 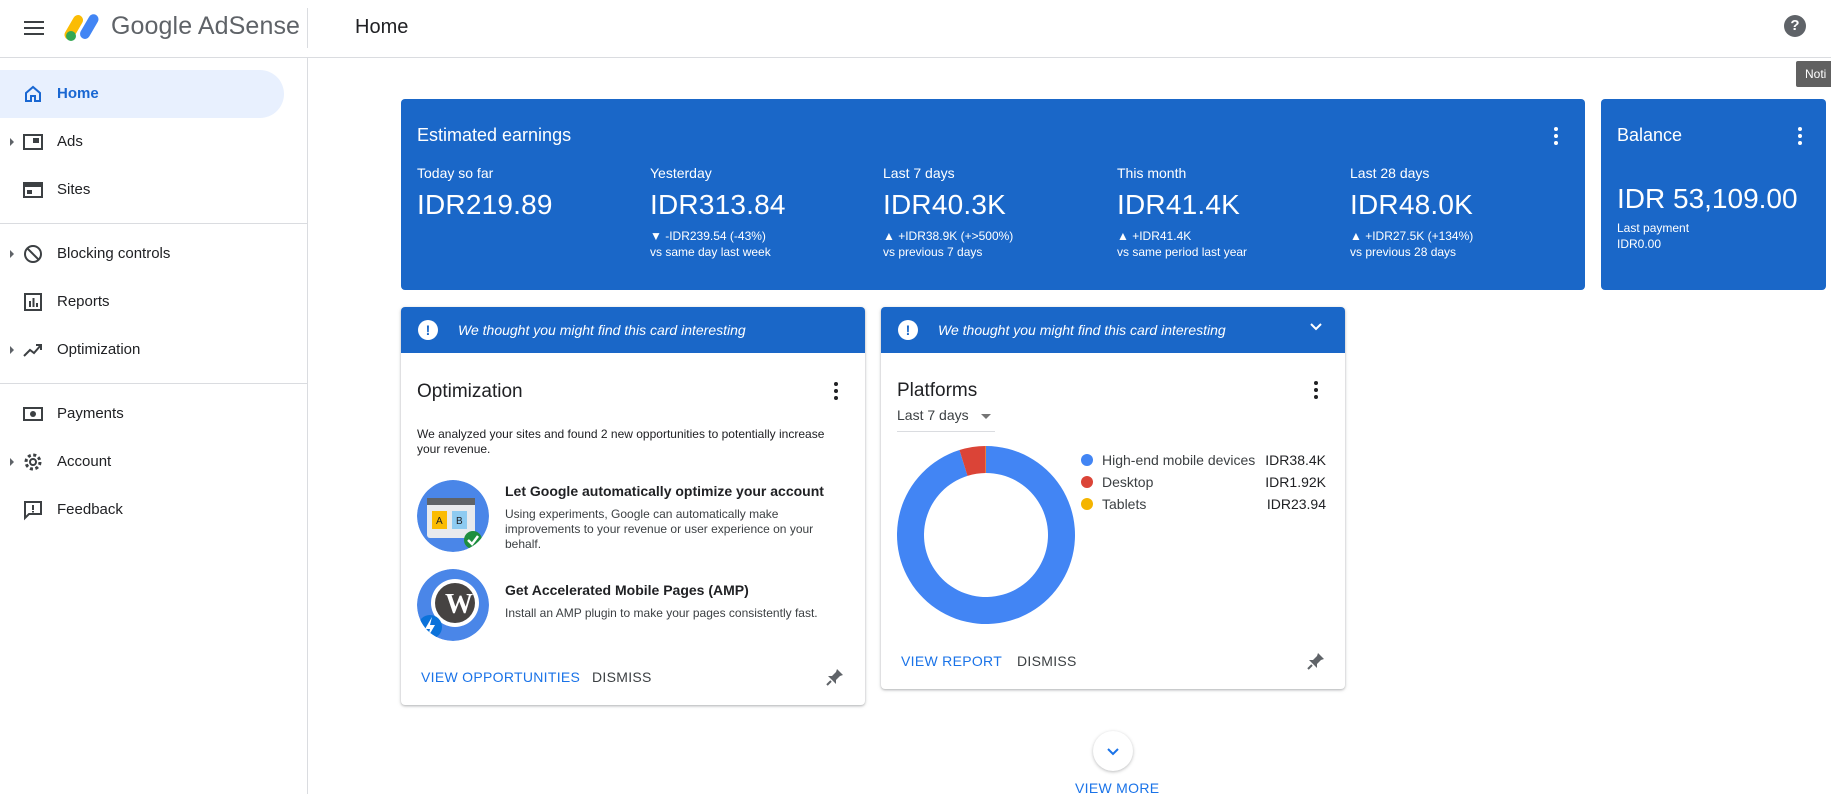 I want to click on legend-value: IDR38.4K, so click(x=1295, y=460).